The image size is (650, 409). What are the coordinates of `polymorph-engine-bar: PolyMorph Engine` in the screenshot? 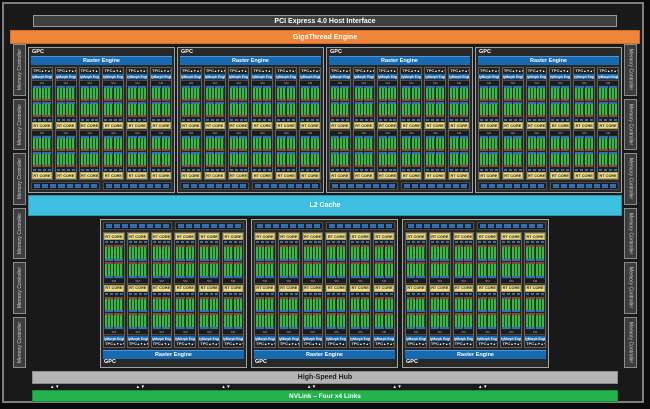 It's located at (363, 76).